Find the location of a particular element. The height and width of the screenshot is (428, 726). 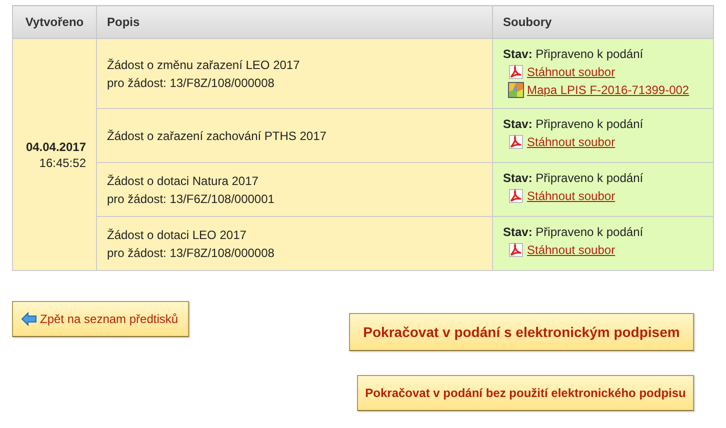

arrow-left-icon is located at coordinates (29, 319).